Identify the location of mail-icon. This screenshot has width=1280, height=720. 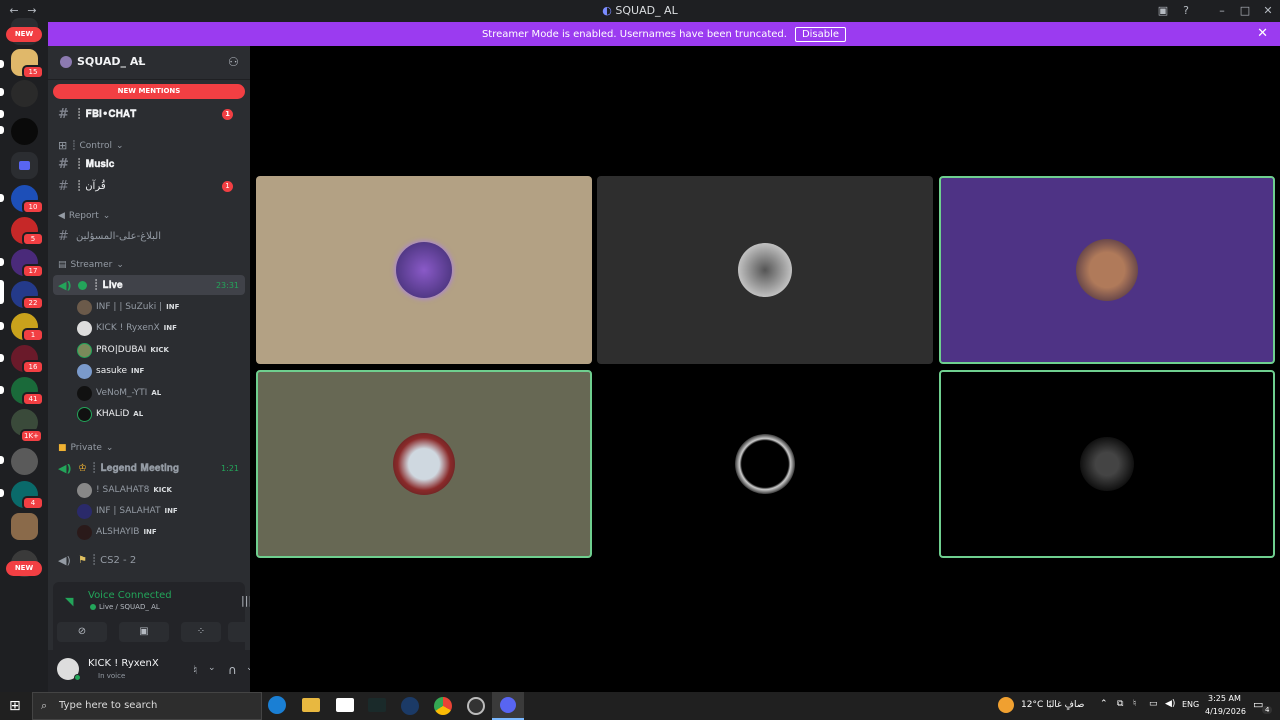
(345, 705).